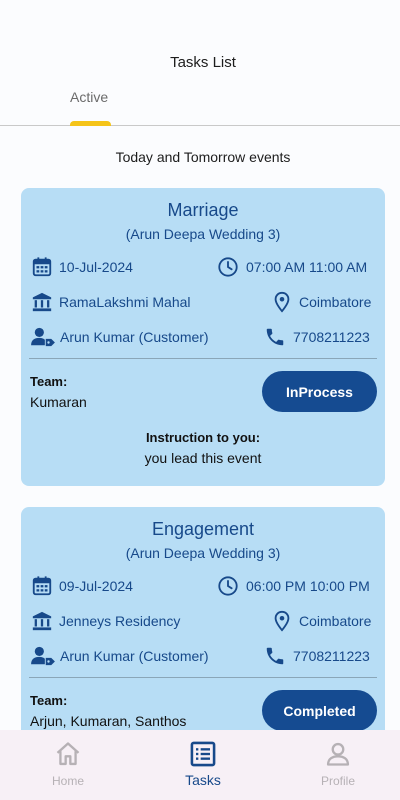 The height and width of the screenshot is (800, 400). What do you see at coordinates (203, 268) in the screenshot?
I see `date-time-row: 10-Jul-2024 07:00 AM 11:00 AM` at bounding box center [203, 268].